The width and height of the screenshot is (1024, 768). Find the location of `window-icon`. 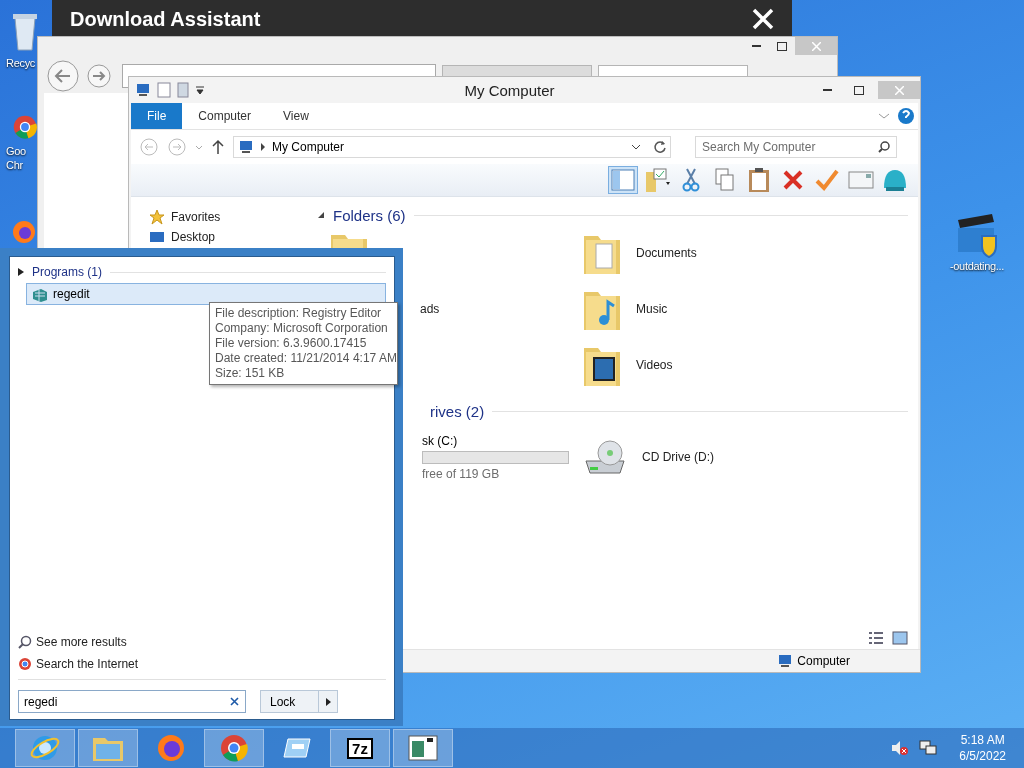

window-icon is located at coordinates (423, 748).